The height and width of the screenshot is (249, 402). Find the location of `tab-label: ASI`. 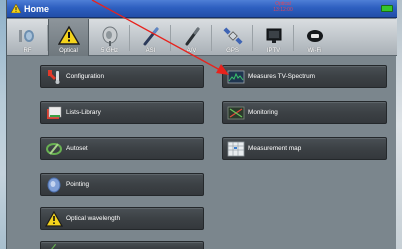

tab-label: ASI is located at coordinates (150, 51).